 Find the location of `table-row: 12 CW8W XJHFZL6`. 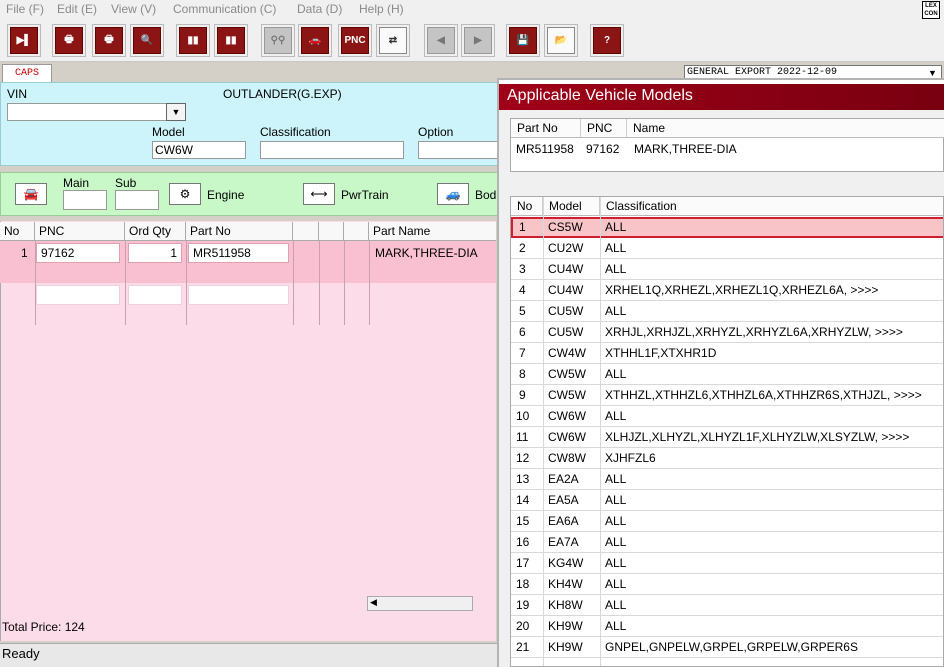

table-row: 12 CW8W XJHFZL6 is located at coordinates (727, 458).